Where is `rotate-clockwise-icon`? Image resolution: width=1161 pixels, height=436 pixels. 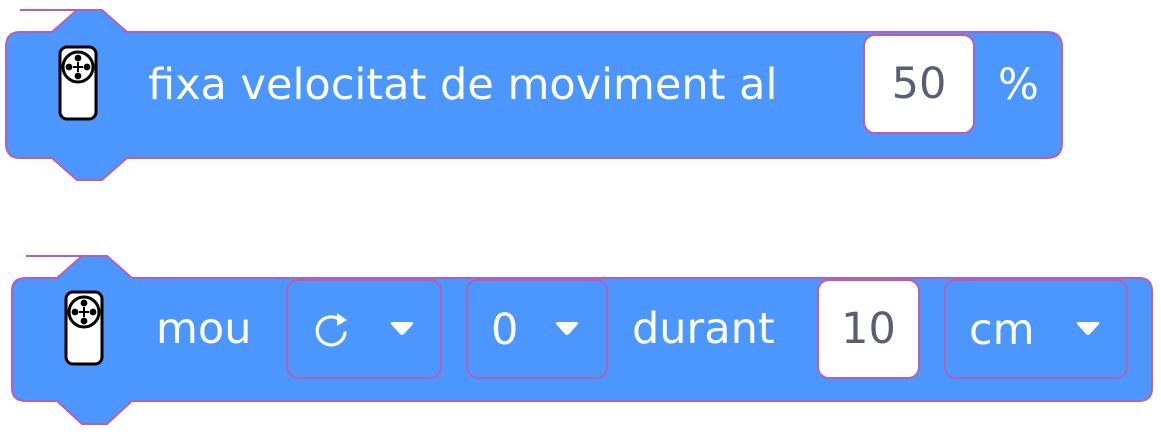
rotate-clockwise-icon is located at coordinates (331, 330).